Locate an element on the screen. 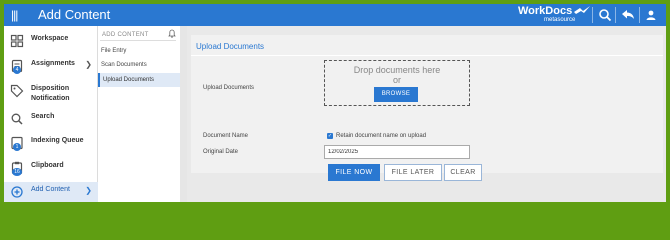 The image size is (670, 240). clipboard-count-badge: 16 is located at coordinates (17, 172).